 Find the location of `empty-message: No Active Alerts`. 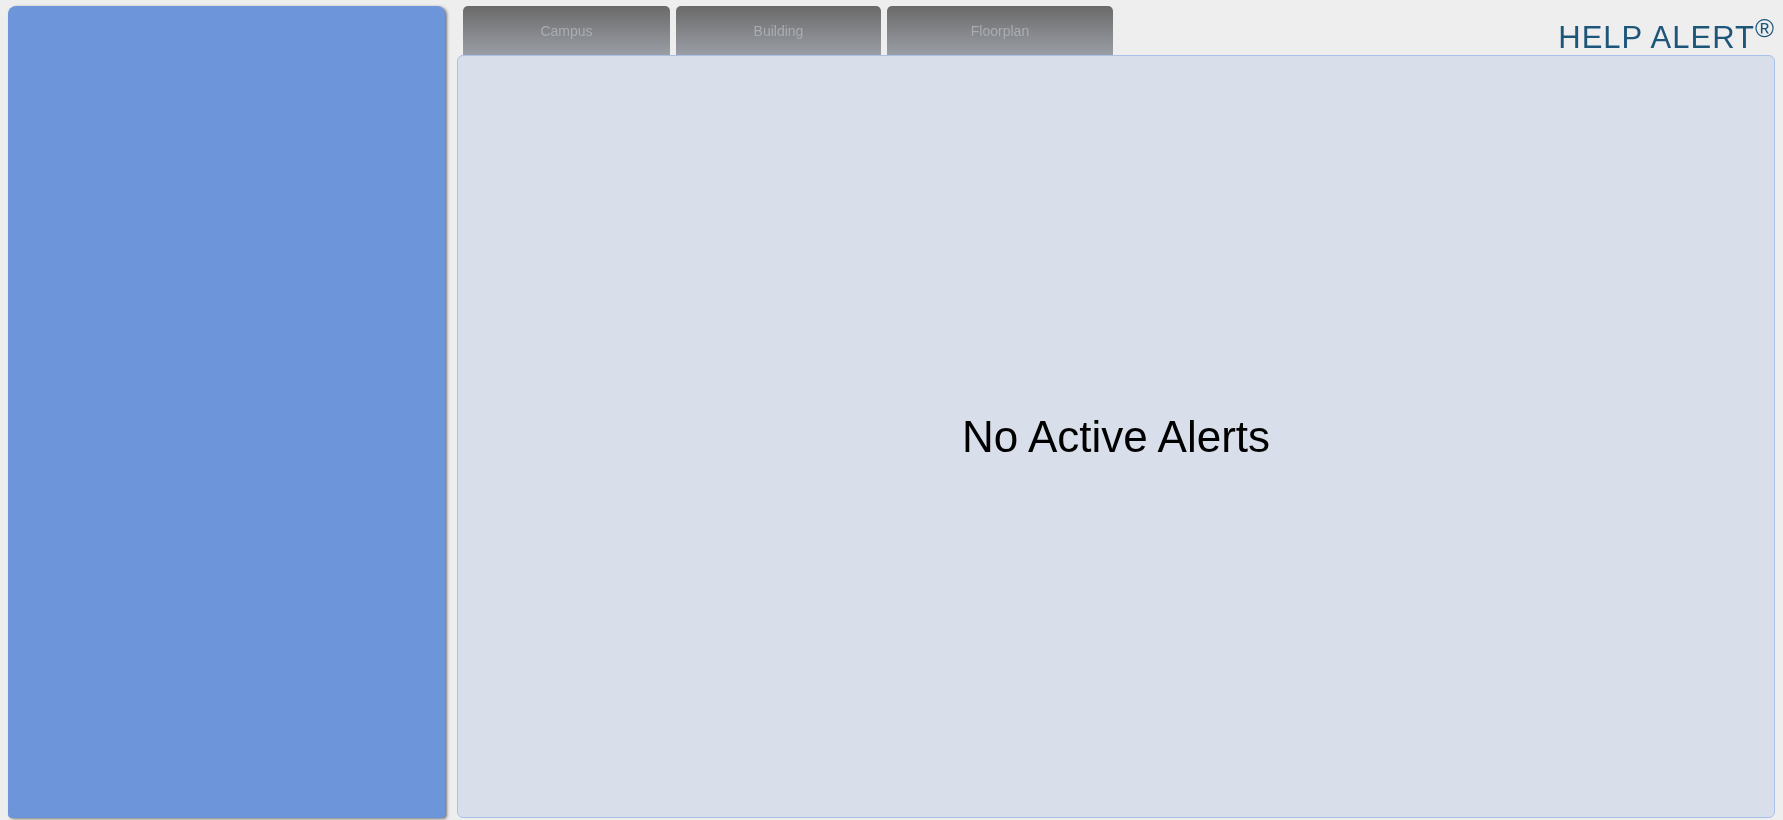

empty-message: No Active Alerts is located at coordinates (1116, 436).